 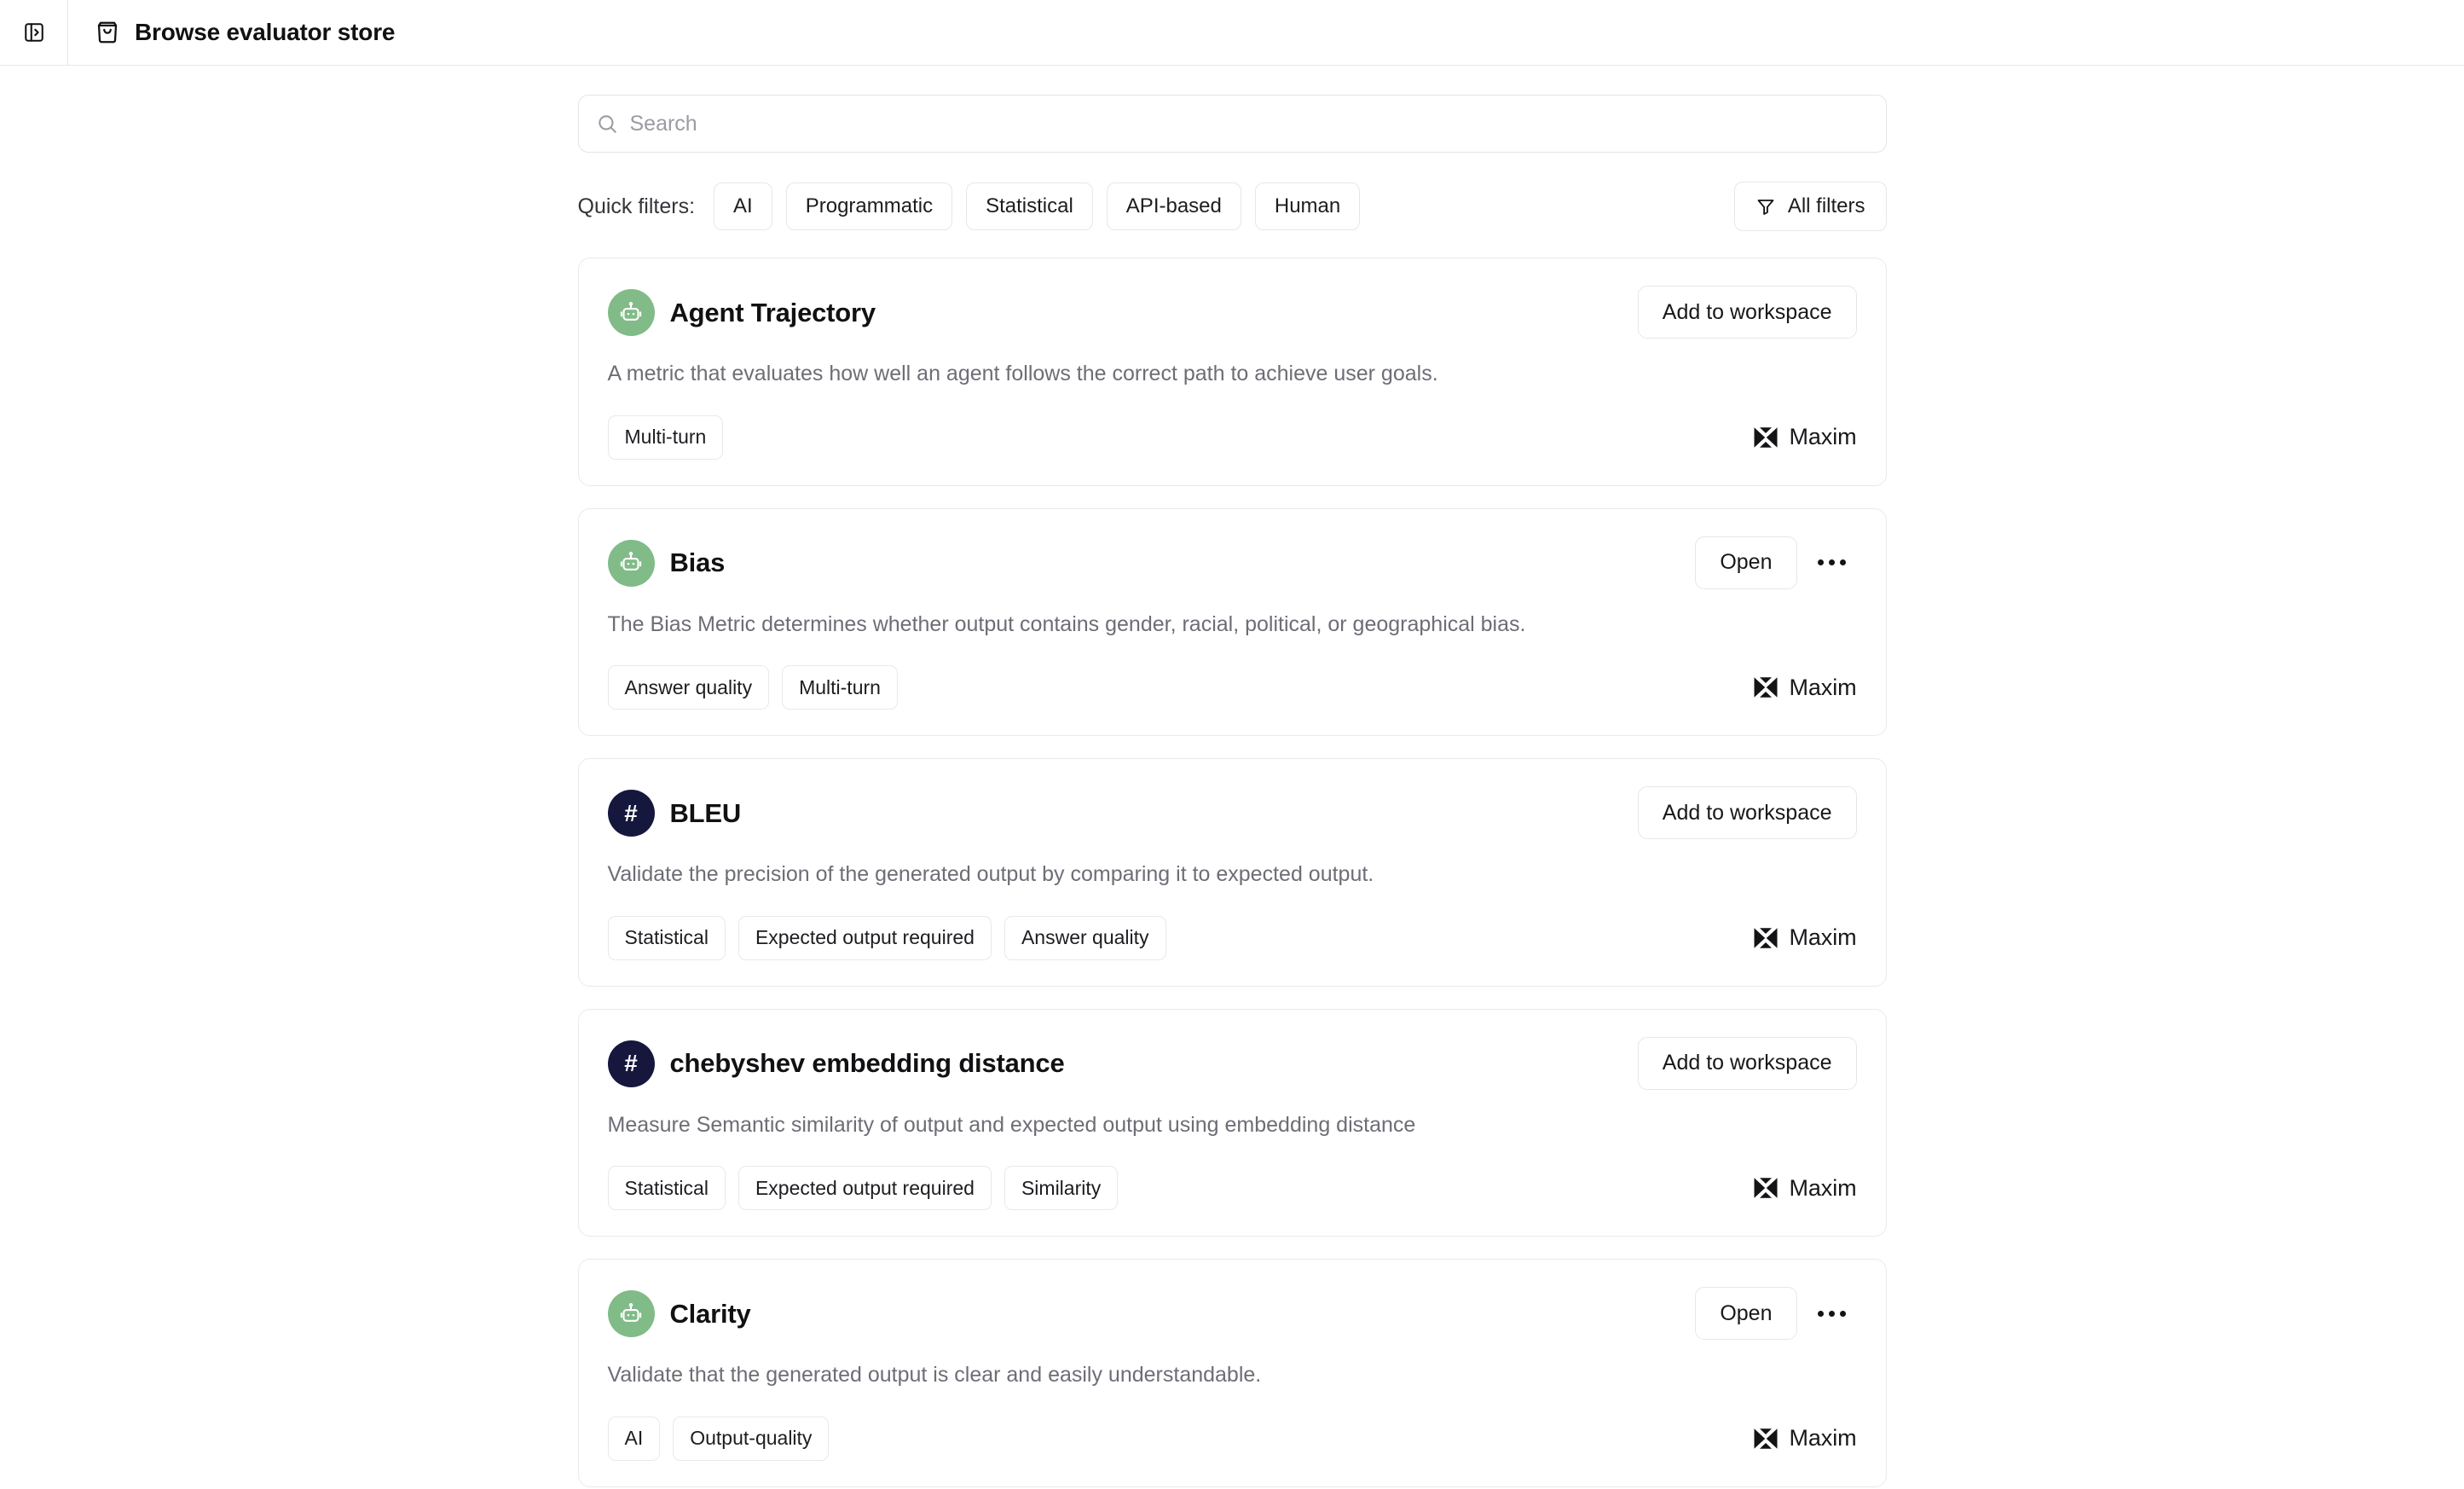 I want to click on card-header: Bias Open, so click(x=1232, y=562).